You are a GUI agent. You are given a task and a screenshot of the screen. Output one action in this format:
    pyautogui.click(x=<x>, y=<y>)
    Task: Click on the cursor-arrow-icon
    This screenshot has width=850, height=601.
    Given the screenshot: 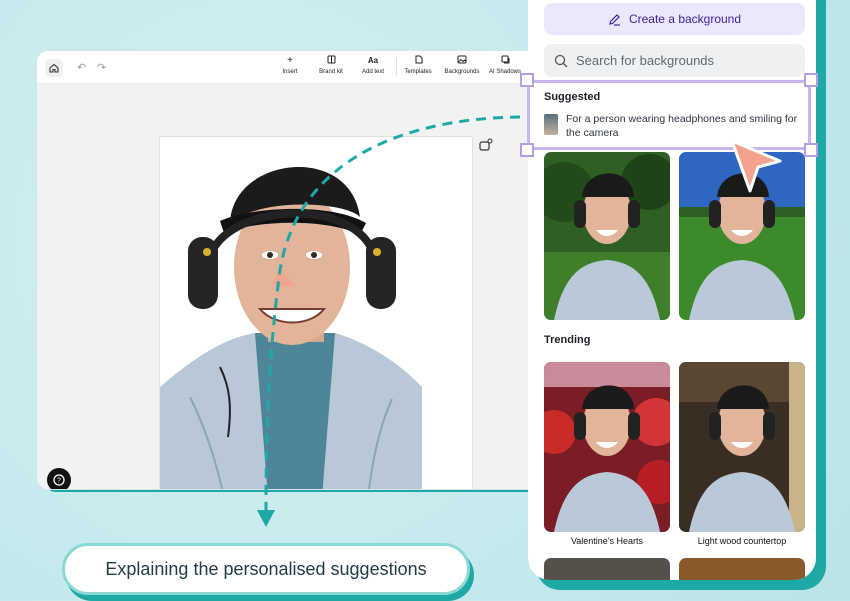 What is the action you would take?
    pyautogui.click(x=756, y=166)
    